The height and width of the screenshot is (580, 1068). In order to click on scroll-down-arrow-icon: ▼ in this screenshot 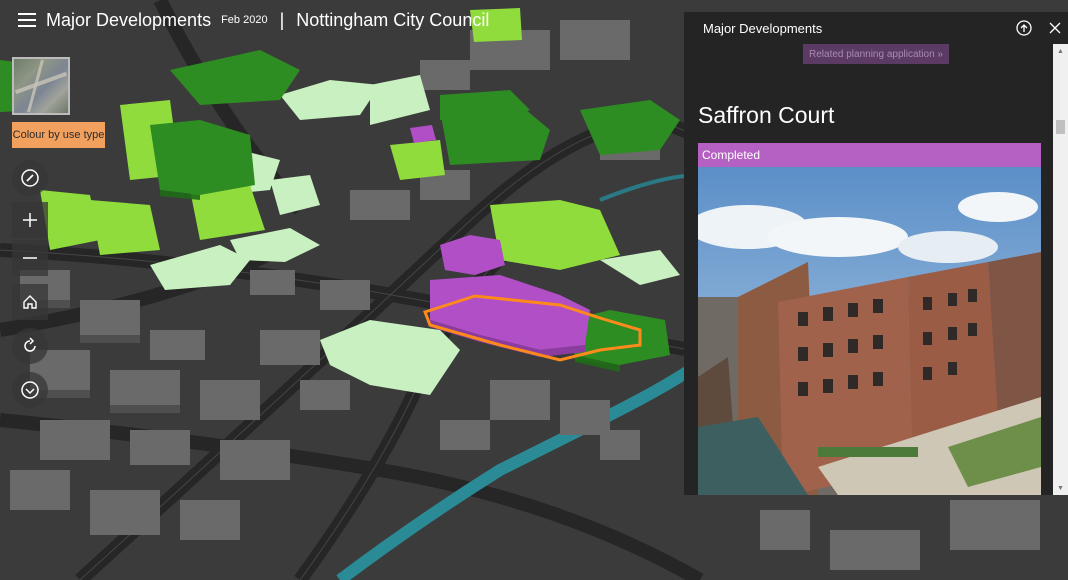, I will do `click(1060, 488)`.